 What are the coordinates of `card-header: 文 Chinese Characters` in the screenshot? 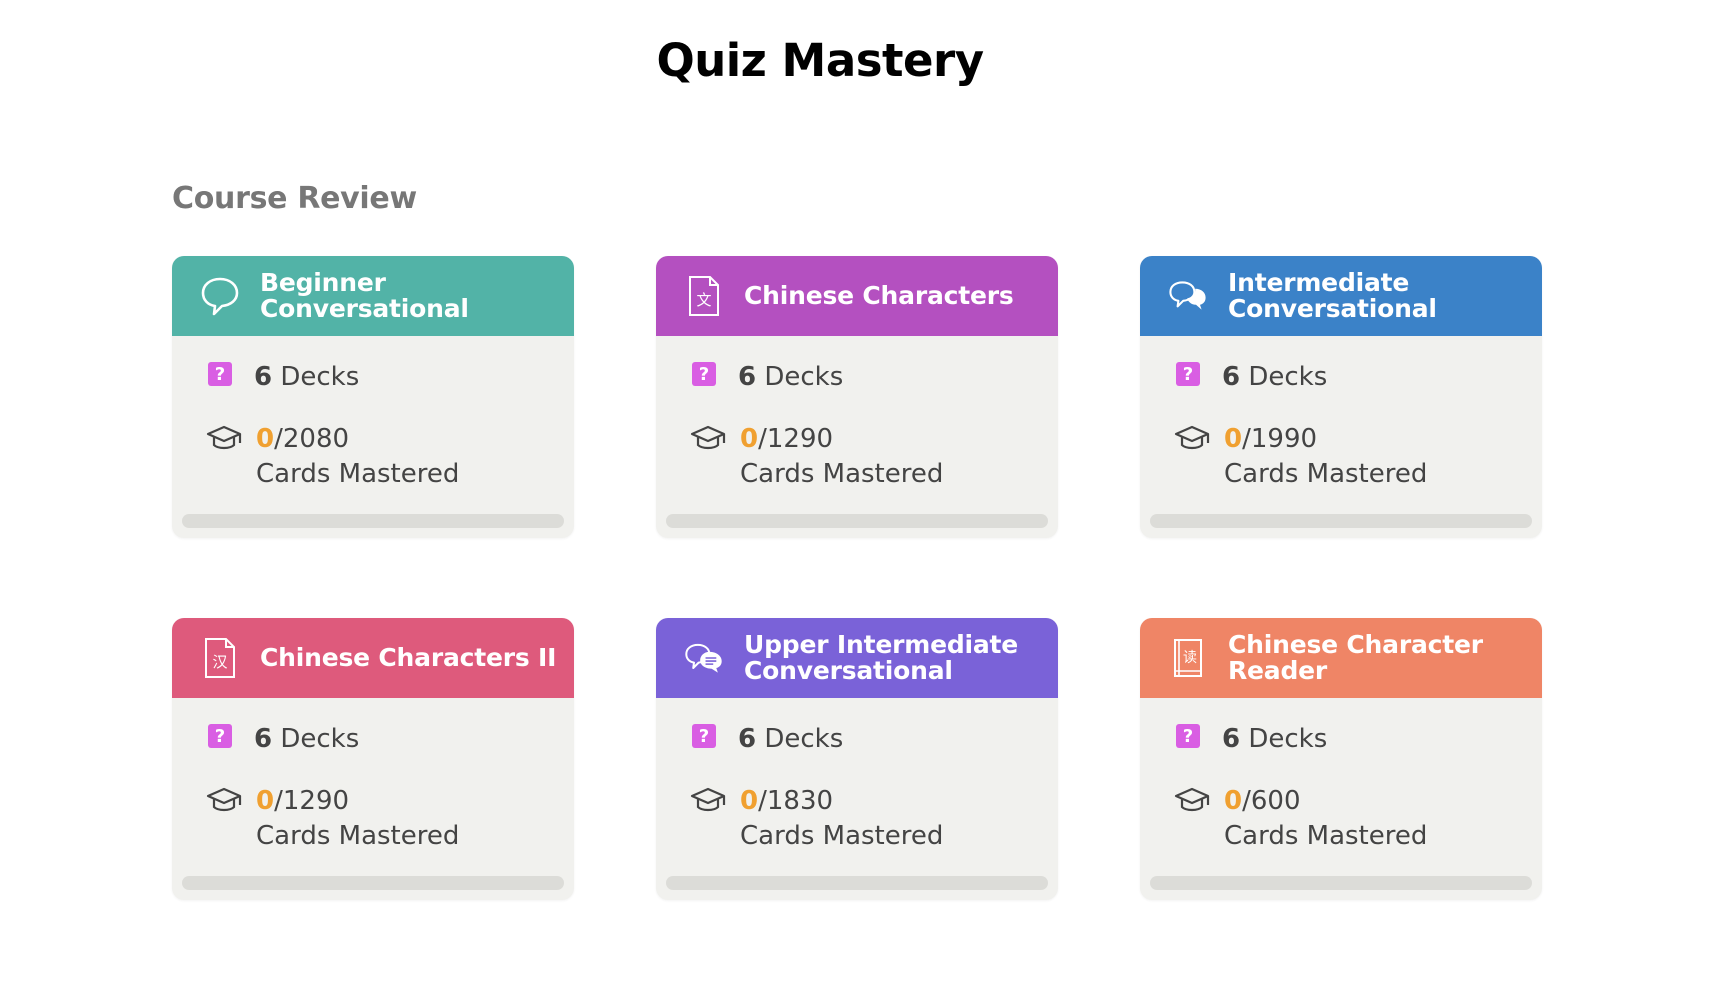 It's located at (857, 296).